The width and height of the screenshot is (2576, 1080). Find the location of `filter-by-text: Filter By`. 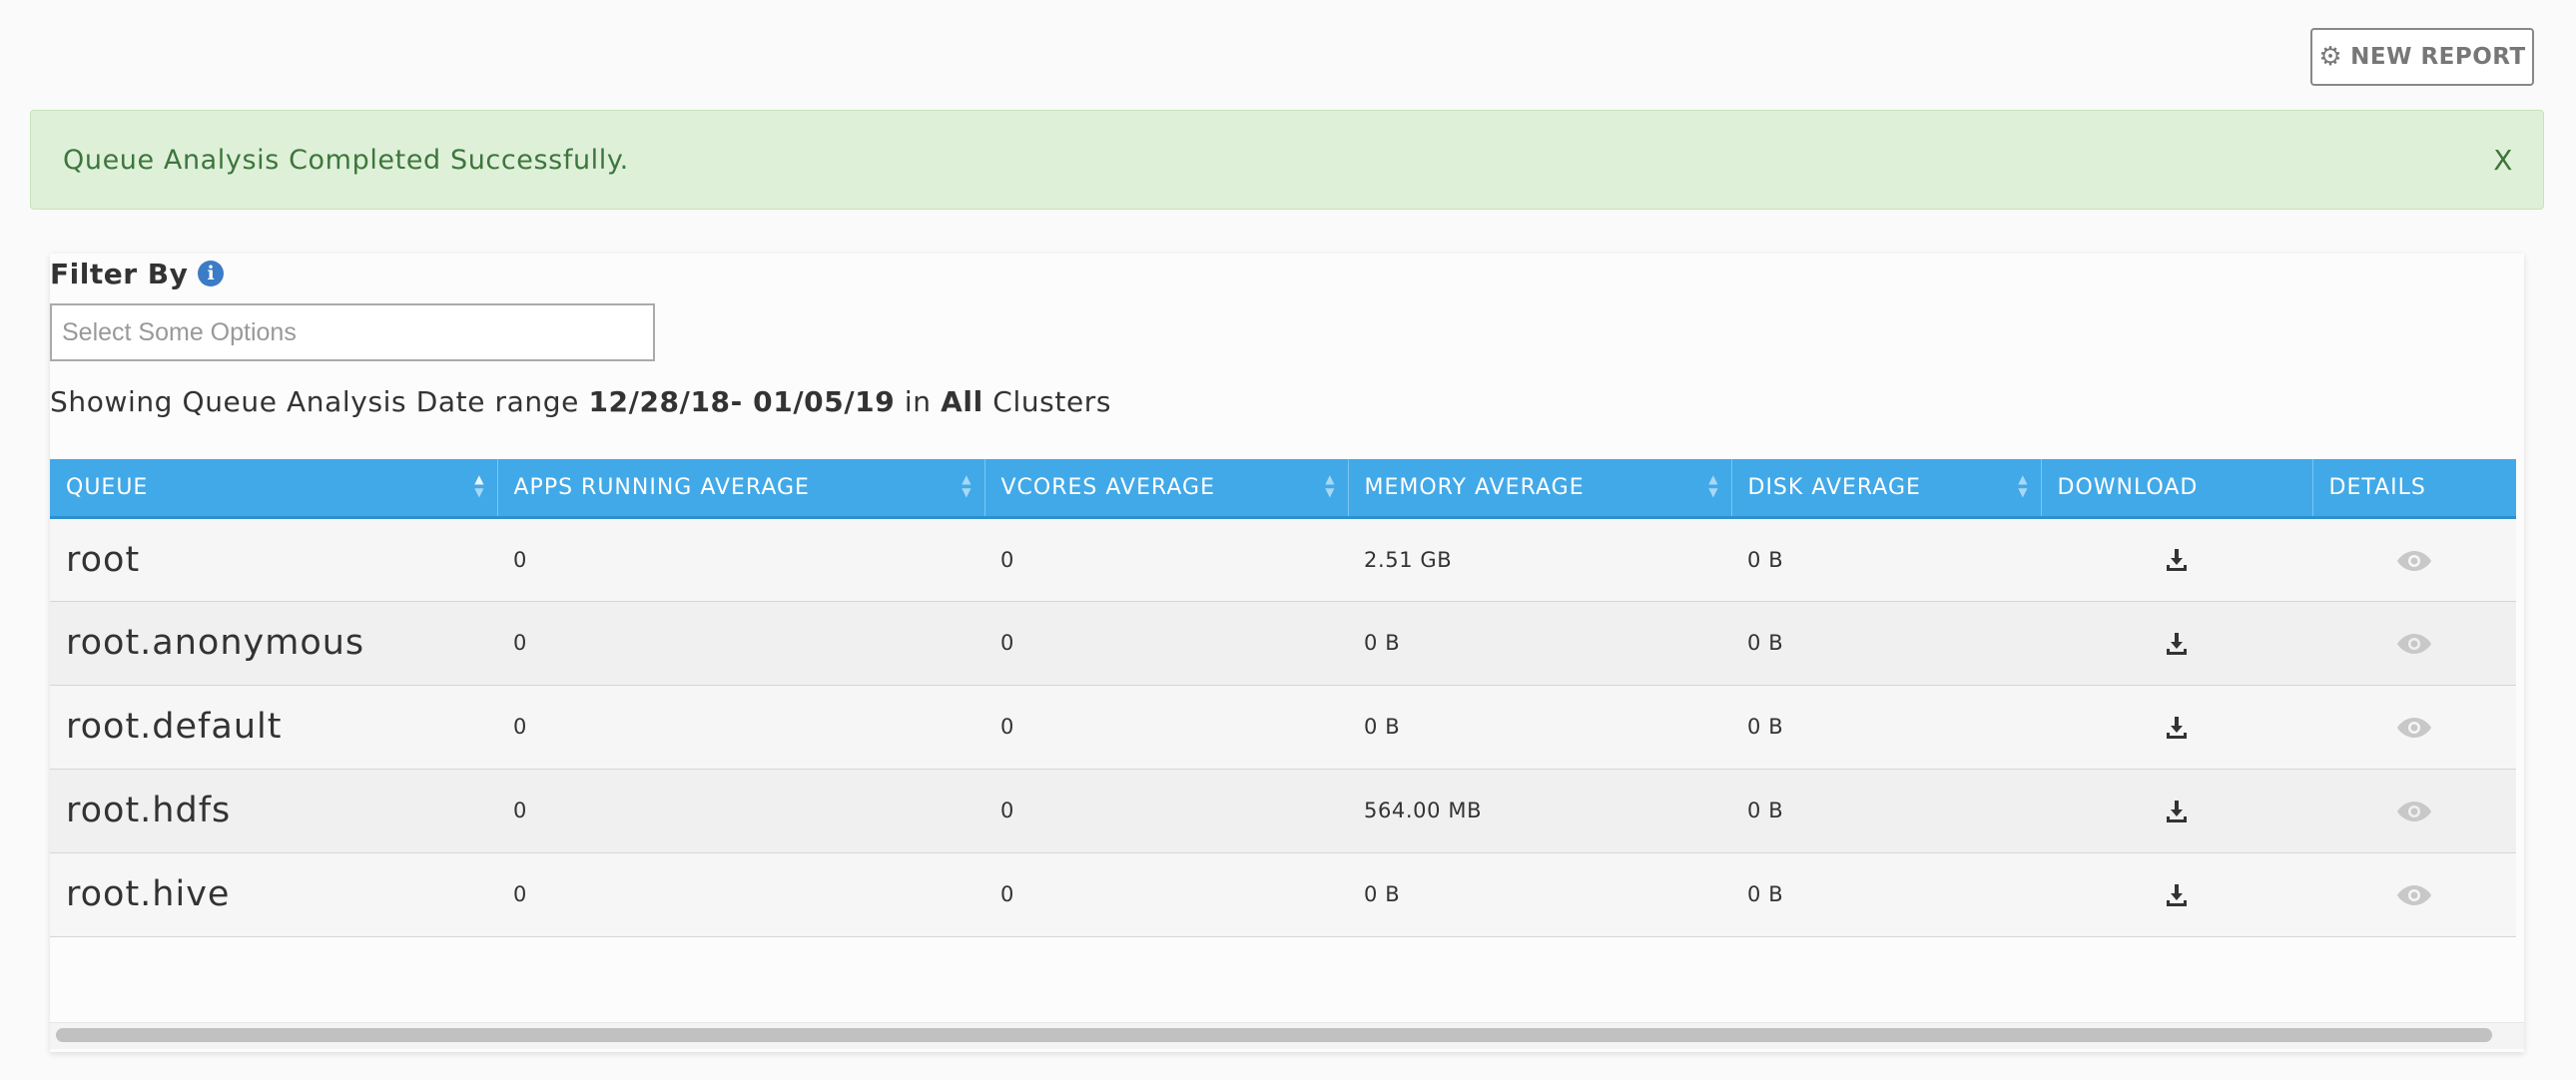

filter-by-text: Filter By is located at coordinates (119, 273).